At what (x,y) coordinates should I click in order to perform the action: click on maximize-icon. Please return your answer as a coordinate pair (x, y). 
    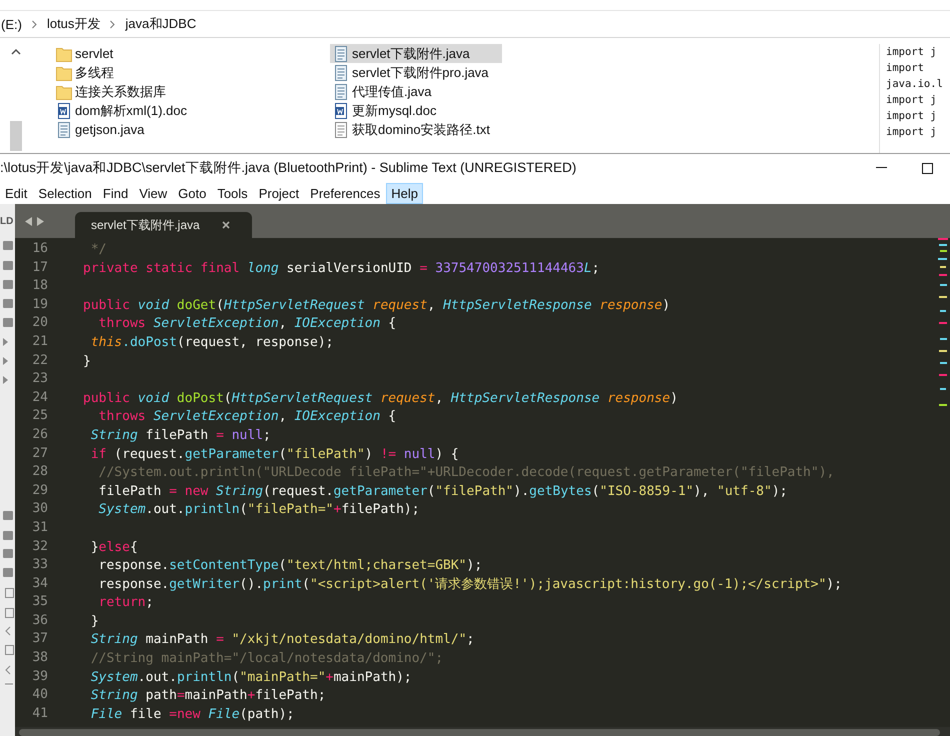
    Looking at the image, I should click on (927, 168).